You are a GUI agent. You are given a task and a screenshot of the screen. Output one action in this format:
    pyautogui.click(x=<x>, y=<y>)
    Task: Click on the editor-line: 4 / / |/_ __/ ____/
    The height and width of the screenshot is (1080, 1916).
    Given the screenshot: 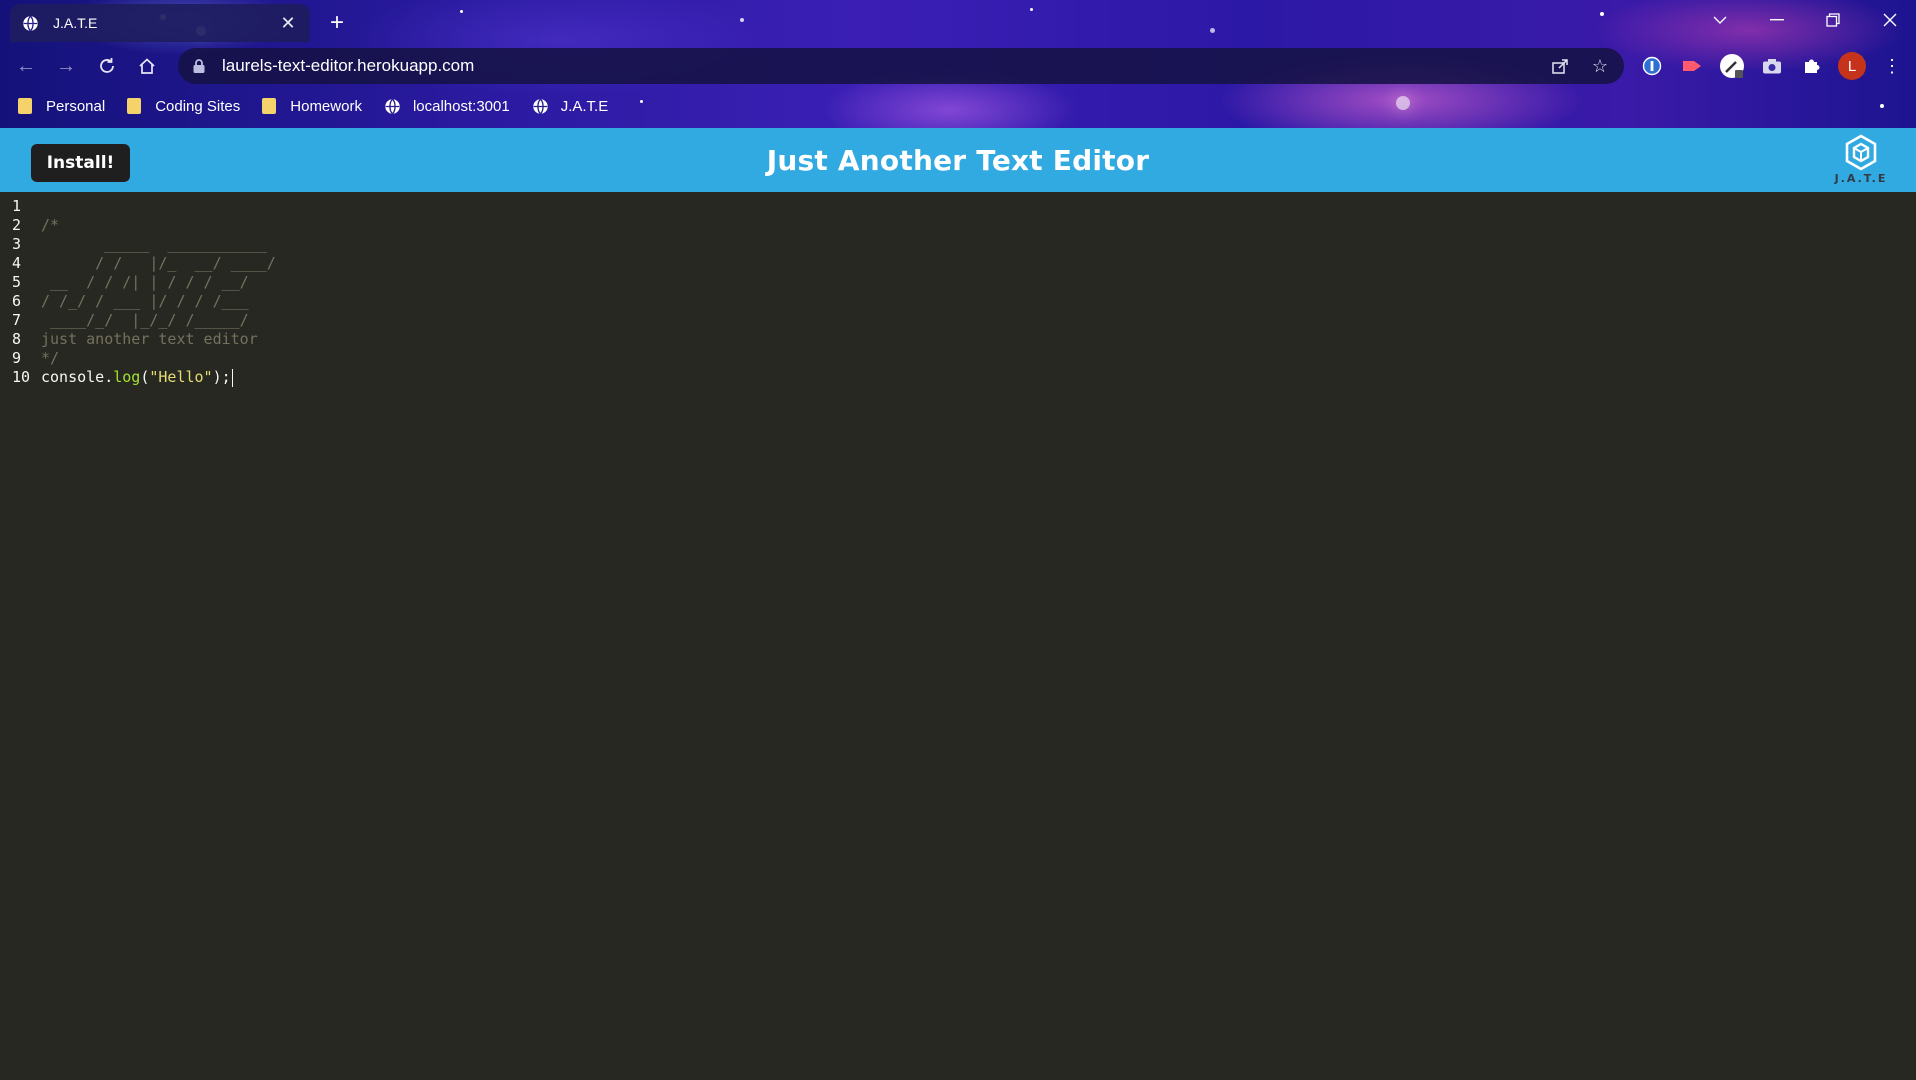 What is the action you would take?
    pyautogui.click(x=958, y=263)
    